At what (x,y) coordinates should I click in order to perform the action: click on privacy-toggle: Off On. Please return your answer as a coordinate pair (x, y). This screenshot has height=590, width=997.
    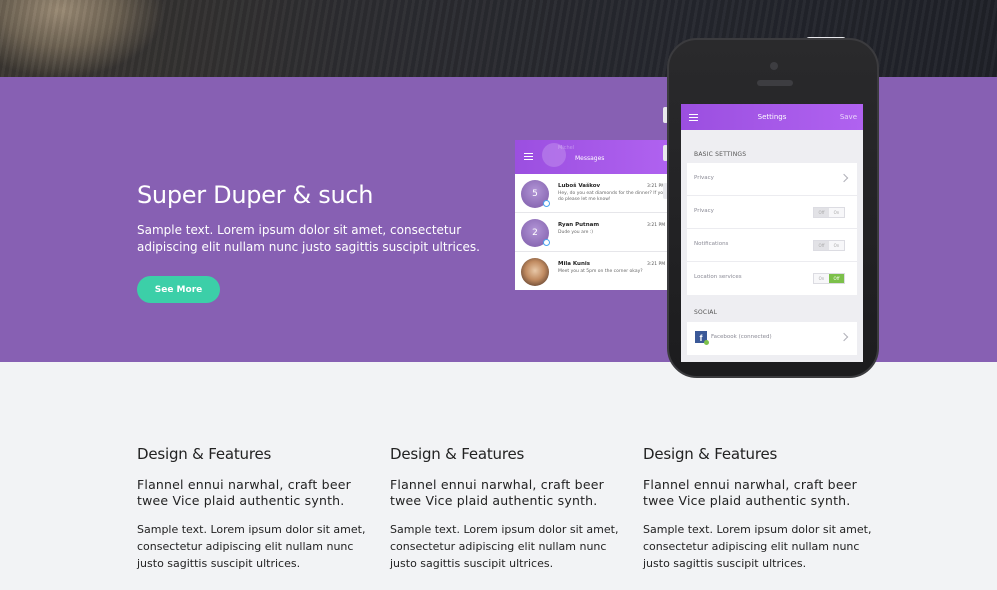
    Looking at the image, I should click on (829, 212).